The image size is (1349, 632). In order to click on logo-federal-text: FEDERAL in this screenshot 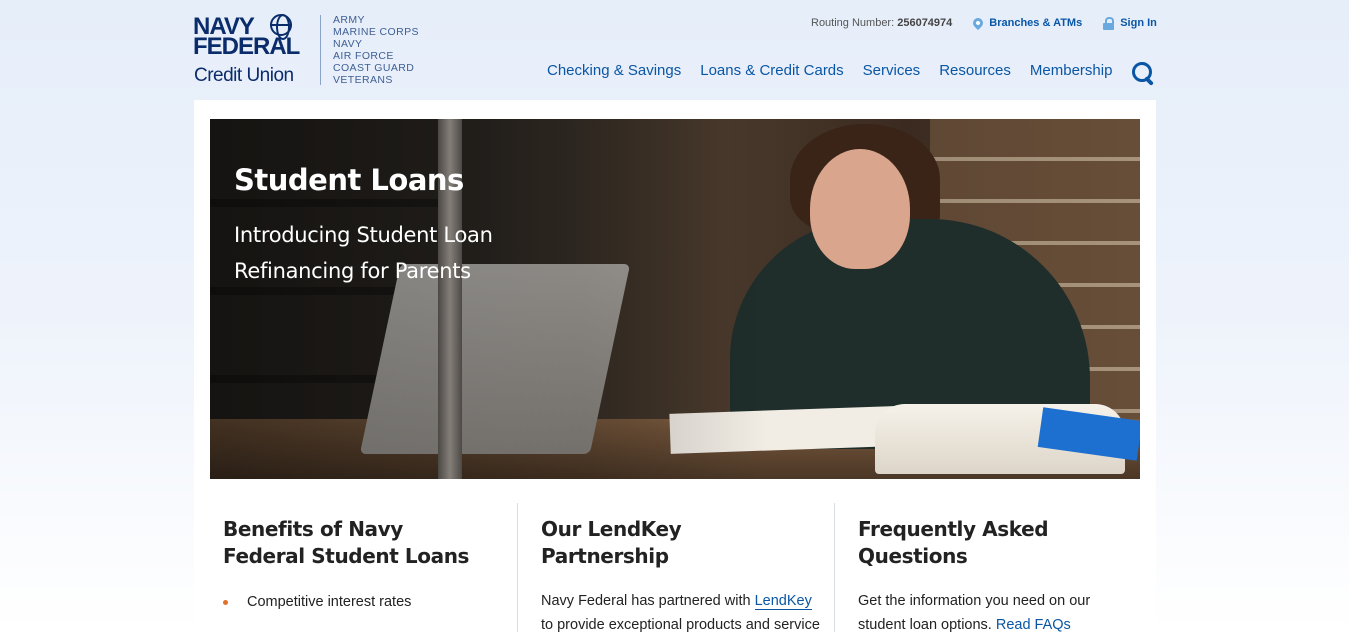, I will do `click(246, 46)`.